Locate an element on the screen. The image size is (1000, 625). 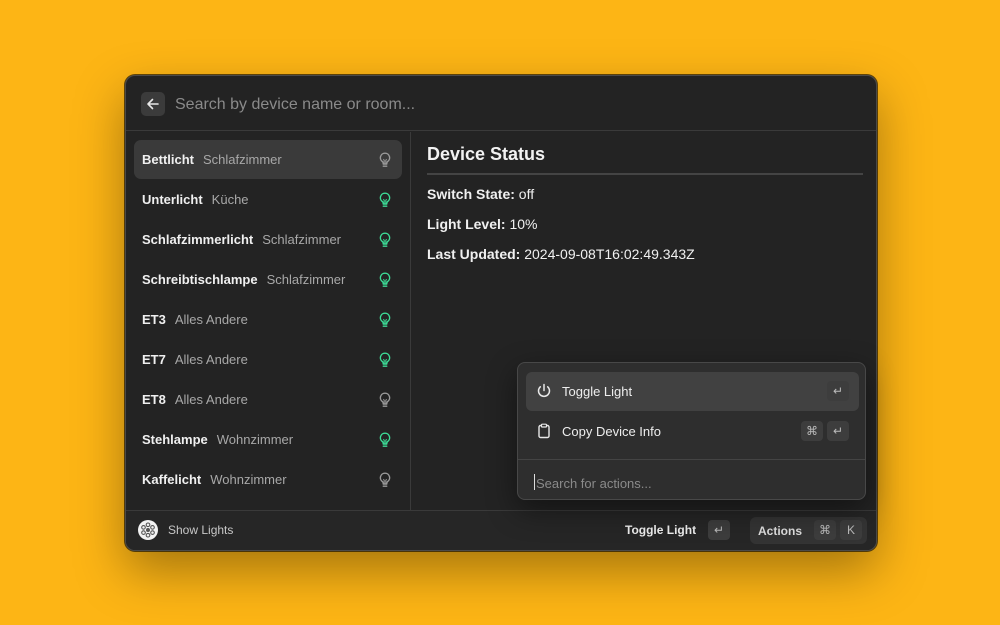
list-item: Schlafzimmerlicht Schlafzimmer is located at coordinates (268, 239).